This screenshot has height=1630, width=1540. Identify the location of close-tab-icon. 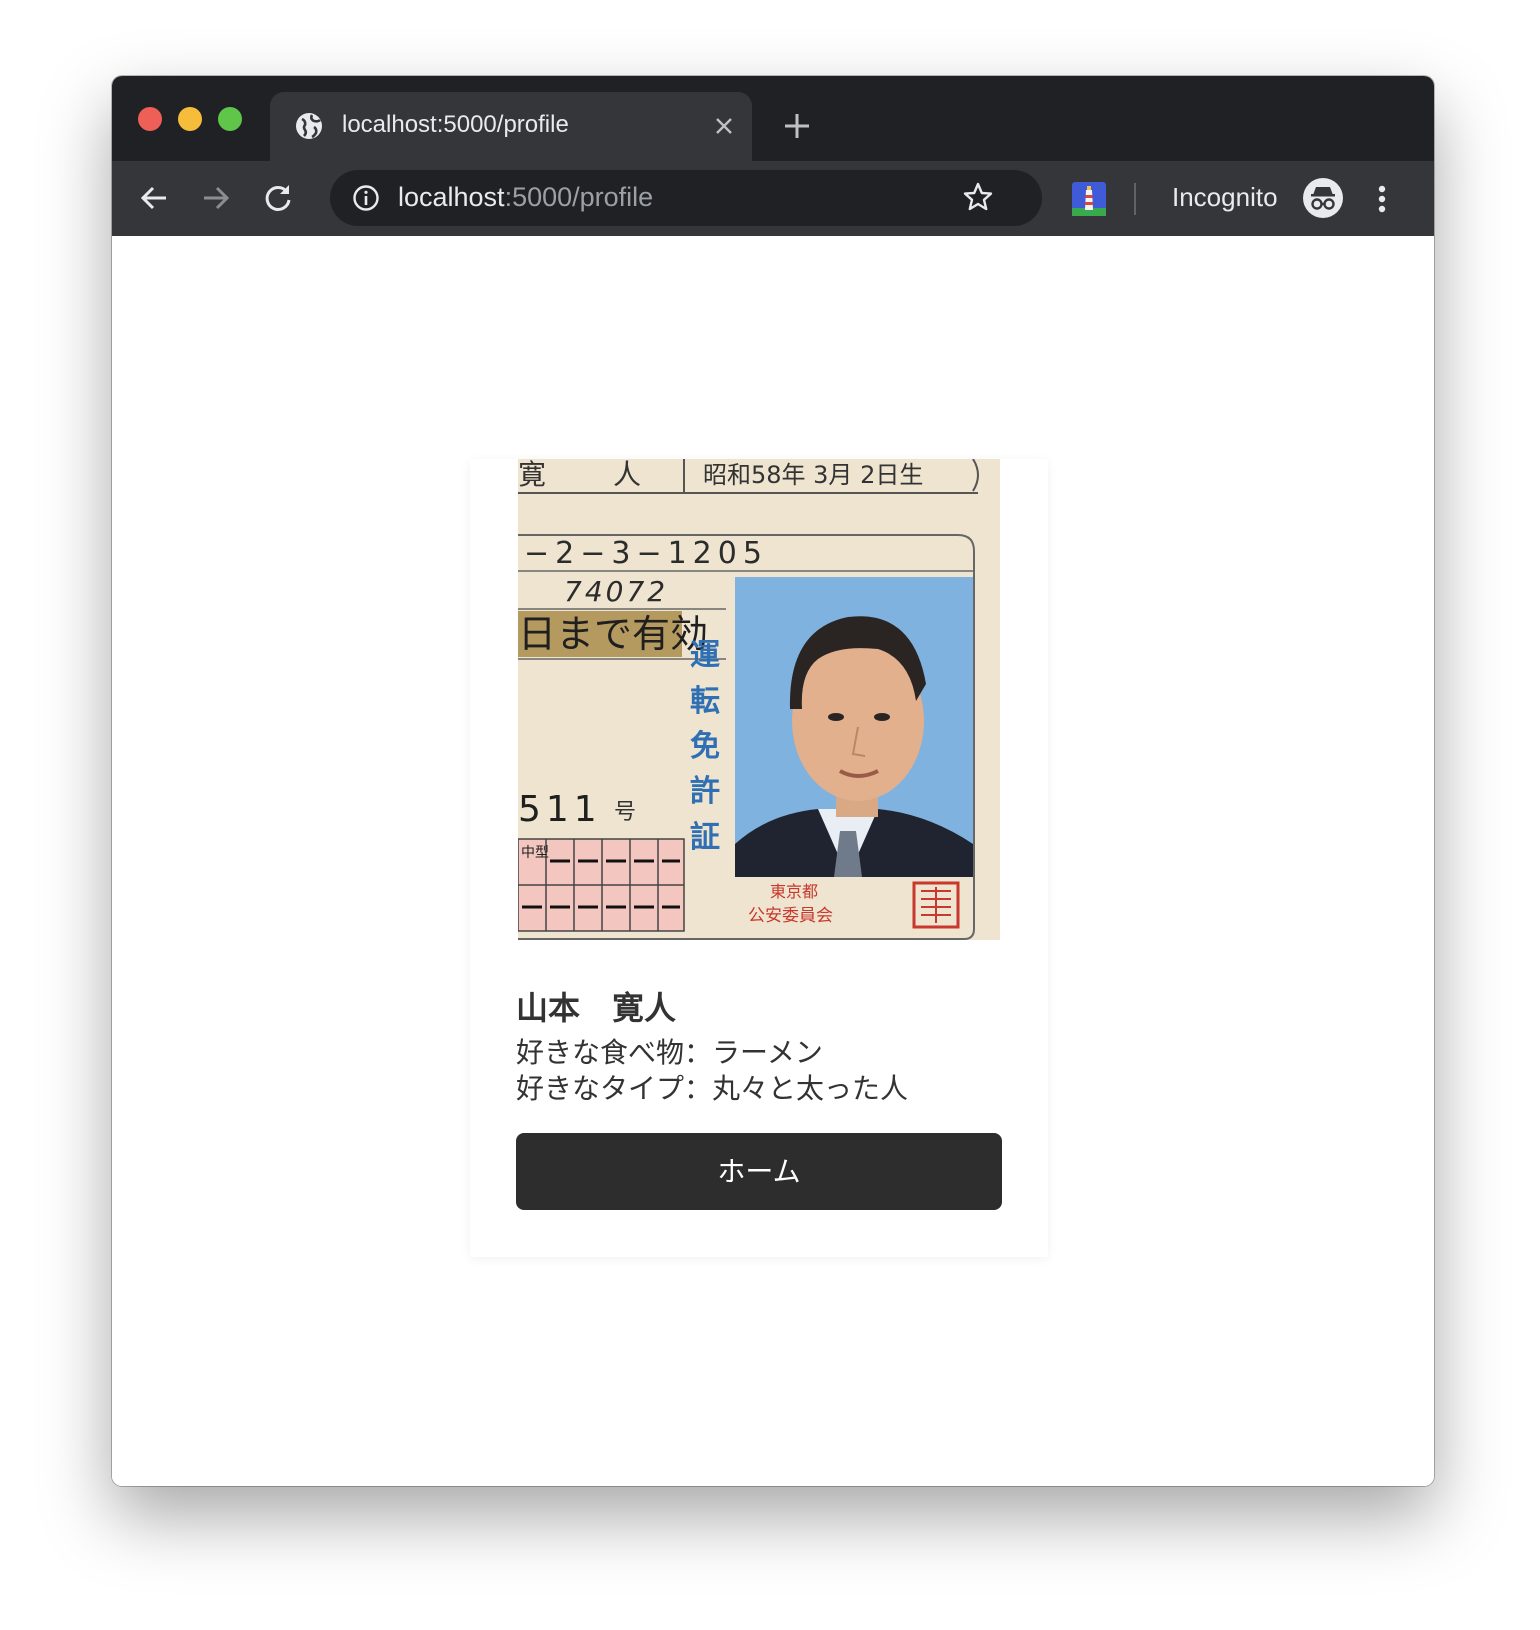
(724, 126).